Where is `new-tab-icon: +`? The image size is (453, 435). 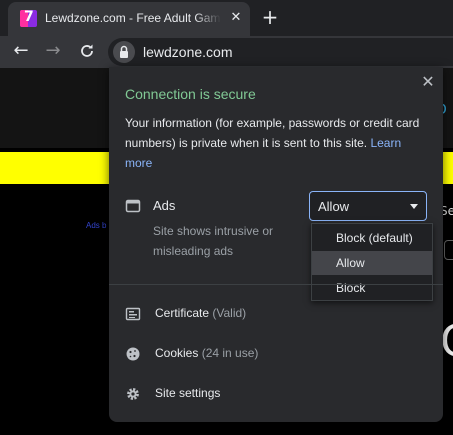 new-tab-icon: + is located at coordinates (270, 17).